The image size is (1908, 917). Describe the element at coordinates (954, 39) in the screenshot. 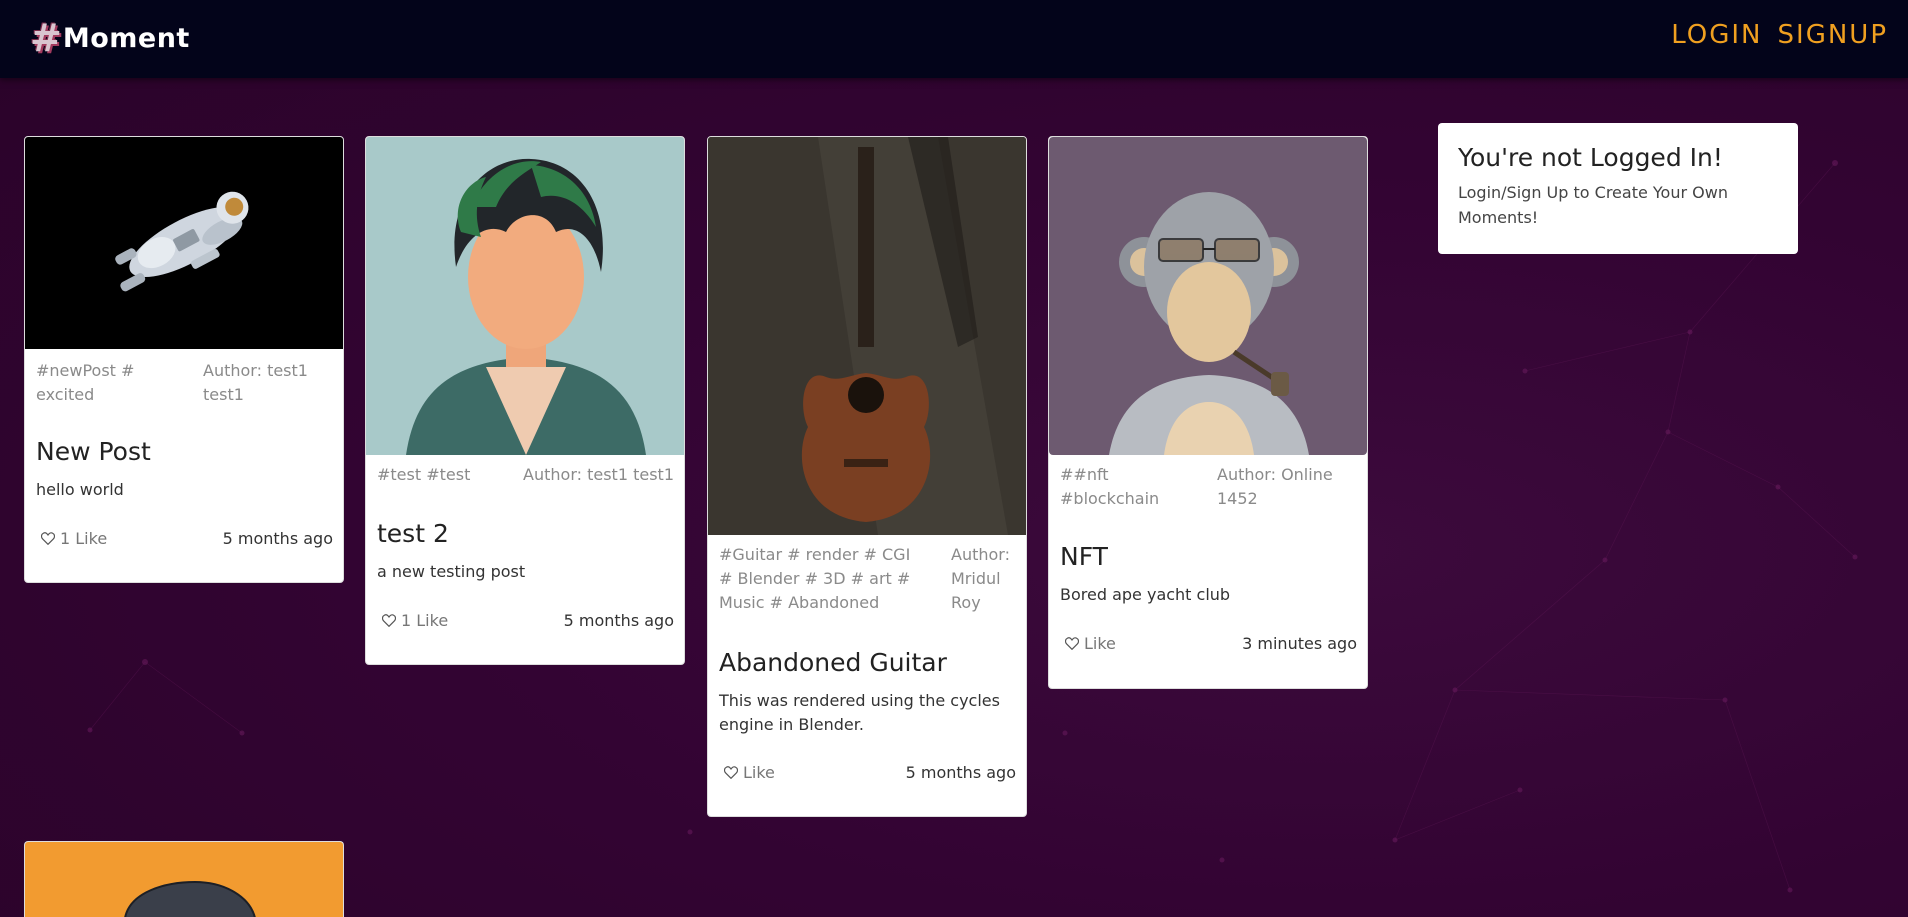

I see `top-navbar: # Moment LOGIN SIGNUP` at that location.